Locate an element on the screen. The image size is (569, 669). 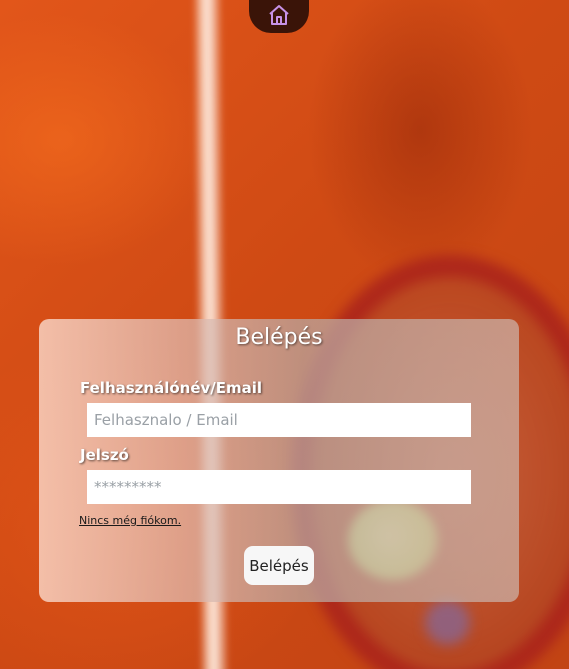
username-input is located at coordinates (279, 420).